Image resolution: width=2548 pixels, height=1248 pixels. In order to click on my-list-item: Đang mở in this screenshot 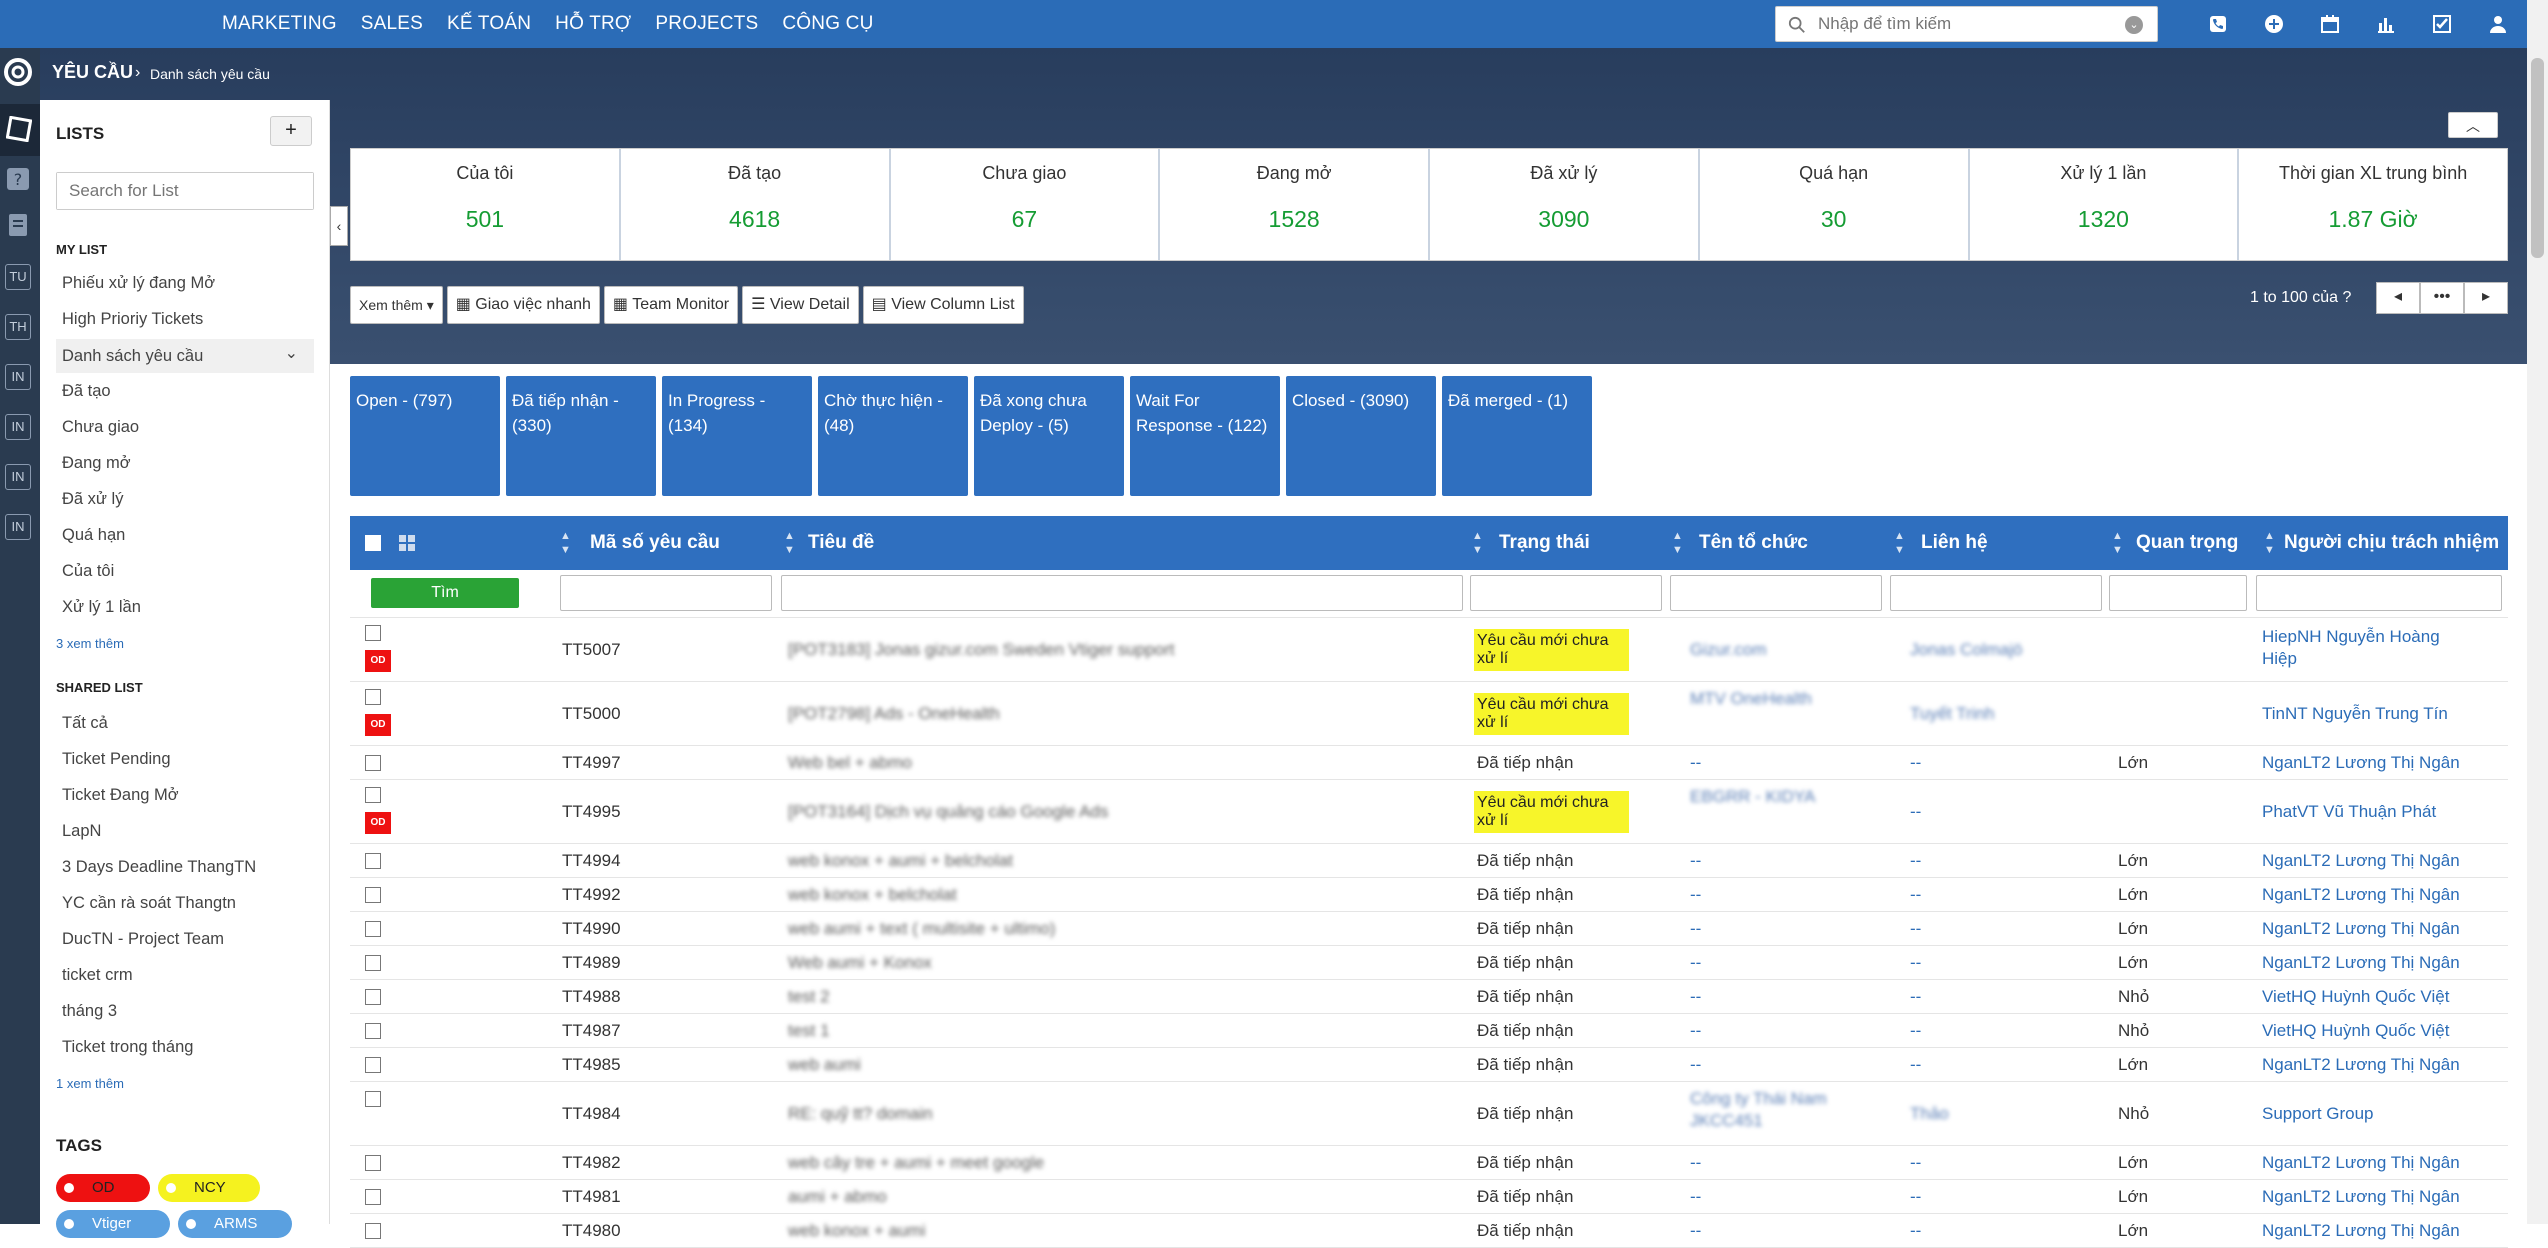, I will do `click(96, 463)`.